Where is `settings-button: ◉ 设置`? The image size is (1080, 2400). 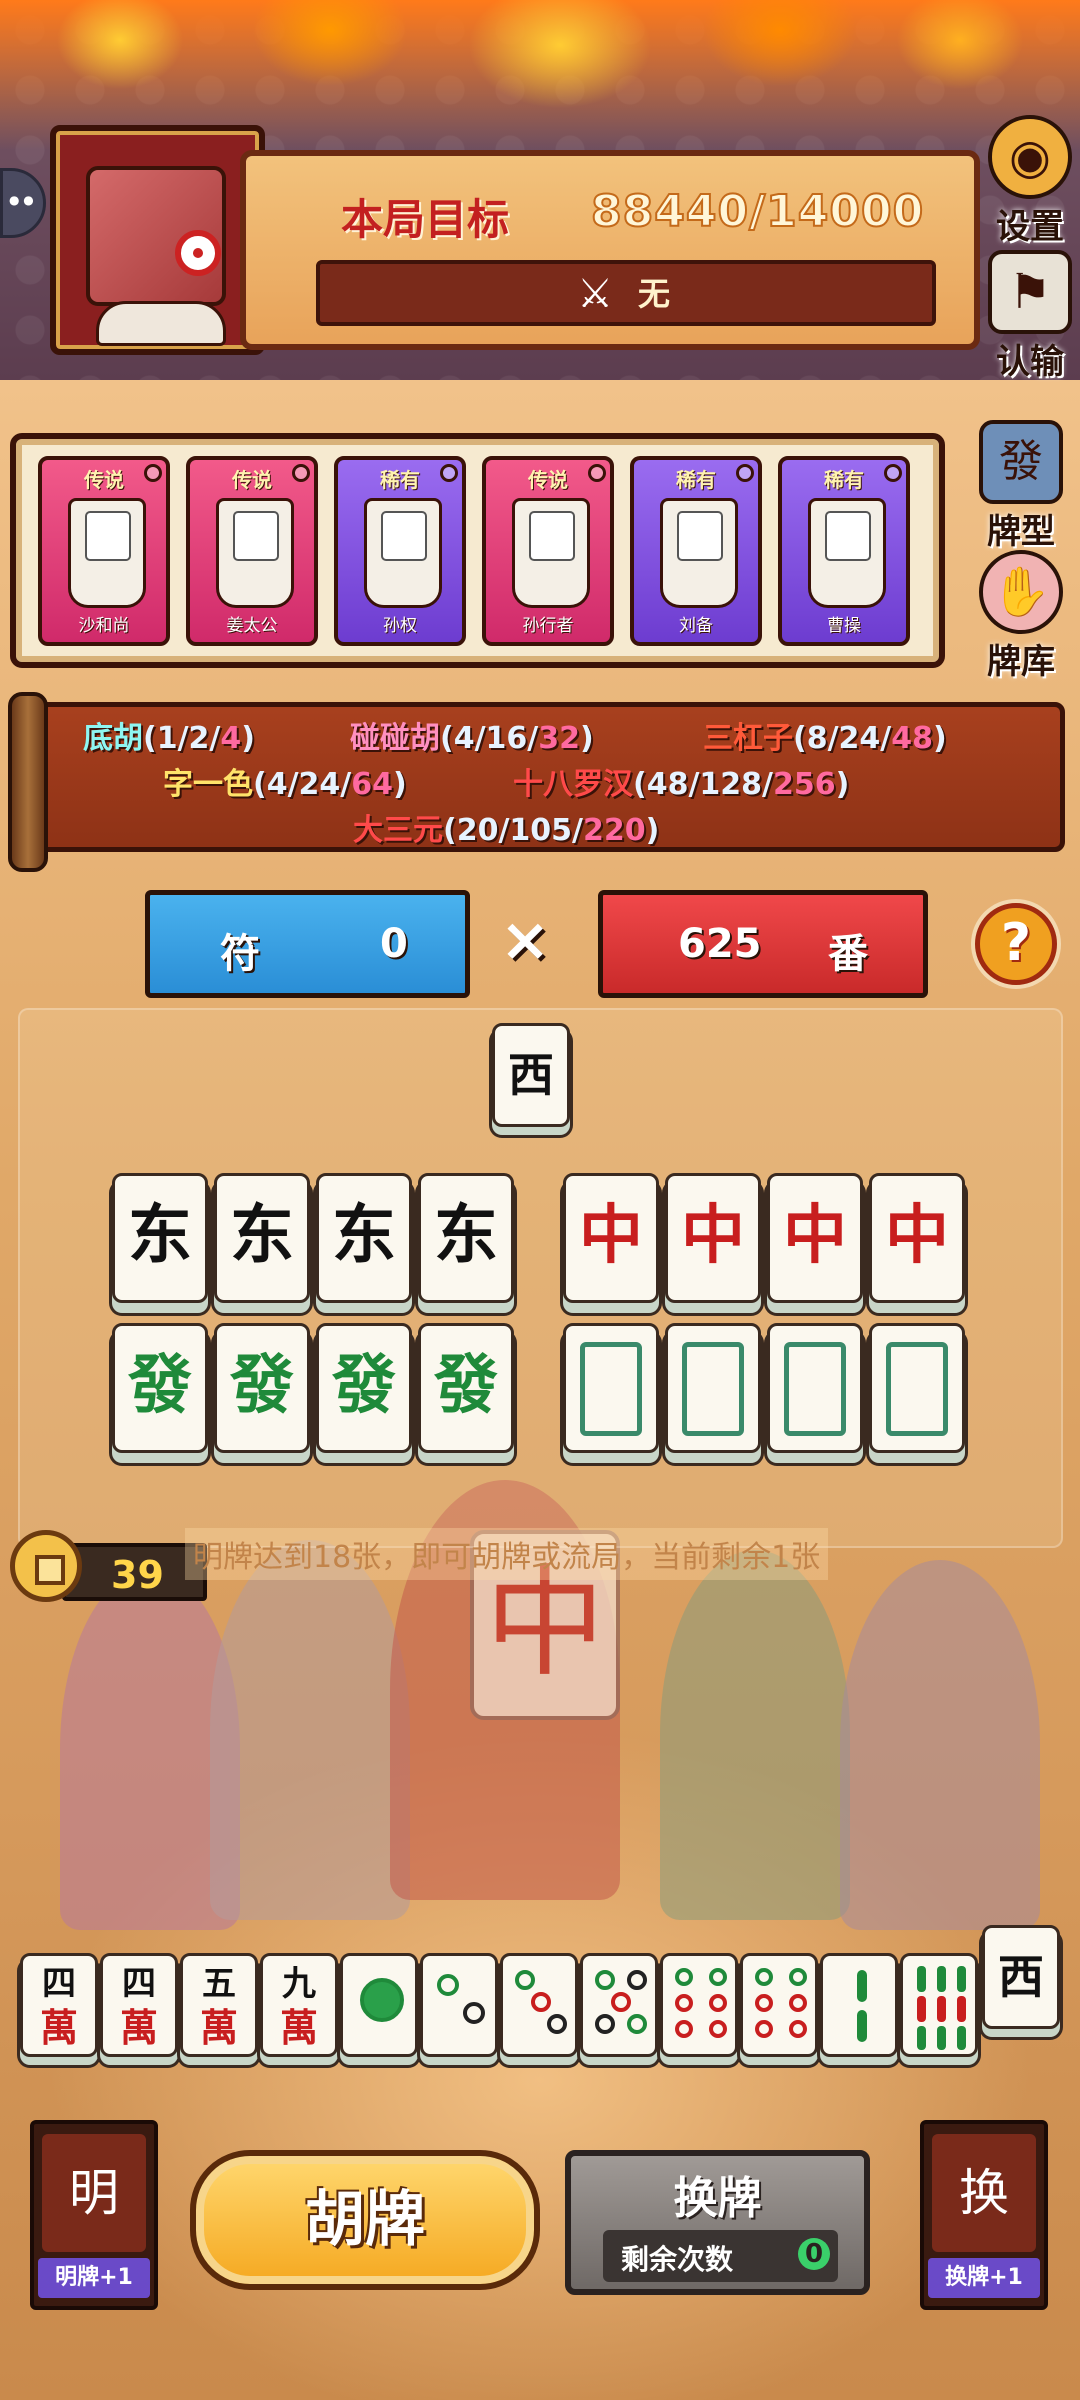 settings-button: ◉ 设置 is located at coordinates (1029, 181).